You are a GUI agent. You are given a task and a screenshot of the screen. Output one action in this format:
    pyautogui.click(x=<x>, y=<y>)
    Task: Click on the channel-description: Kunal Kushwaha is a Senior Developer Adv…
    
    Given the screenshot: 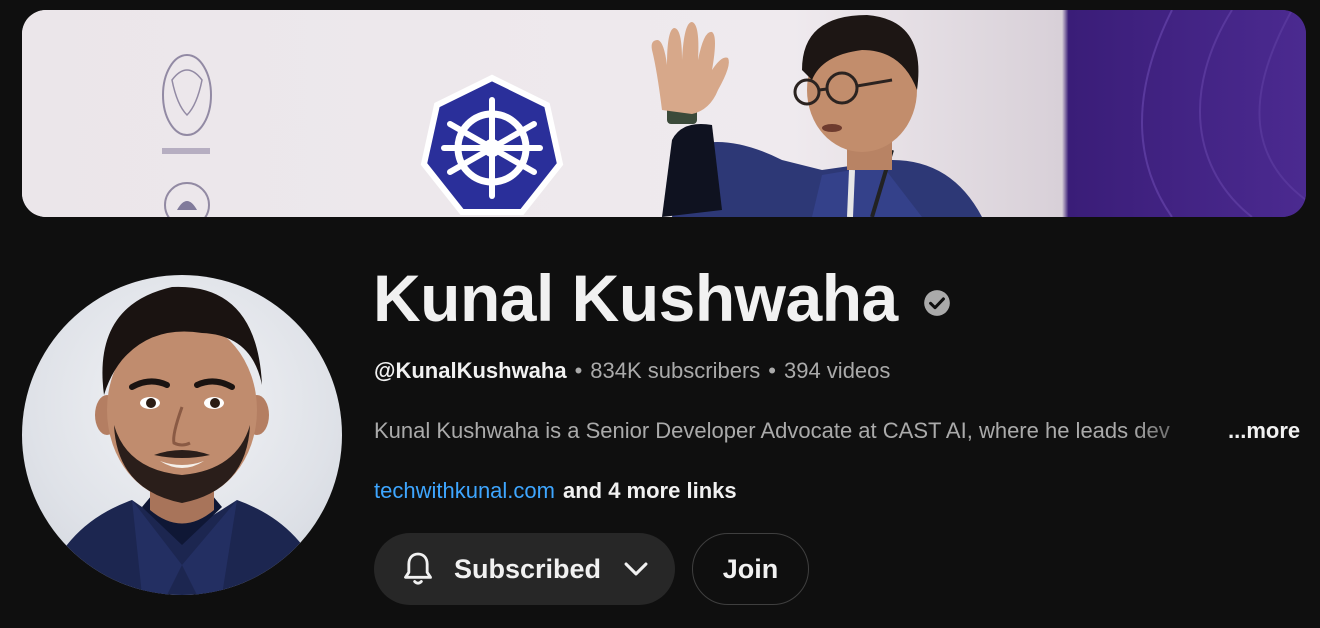 What is the action you would take?
    pyautogui.click(x=804, y=432)
    